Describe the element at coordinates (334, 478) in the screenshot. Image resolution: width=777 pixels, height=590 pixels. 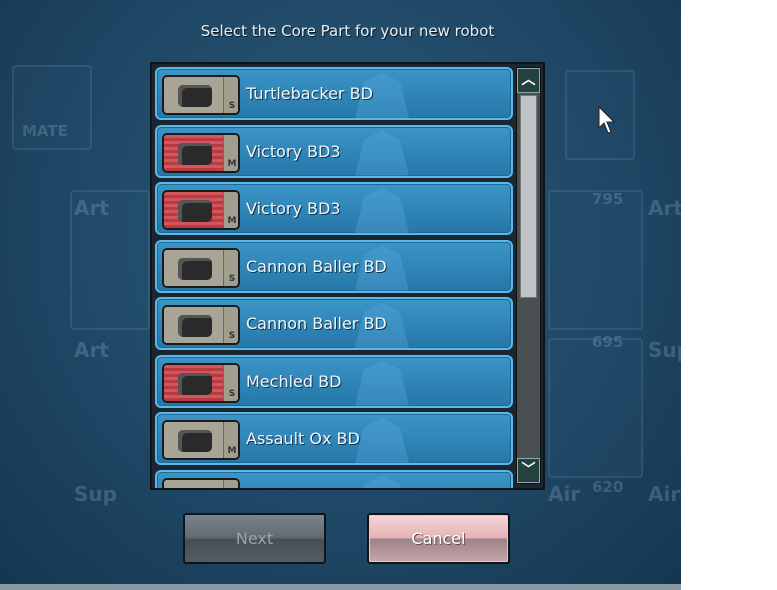
I see `list-item` at that location.